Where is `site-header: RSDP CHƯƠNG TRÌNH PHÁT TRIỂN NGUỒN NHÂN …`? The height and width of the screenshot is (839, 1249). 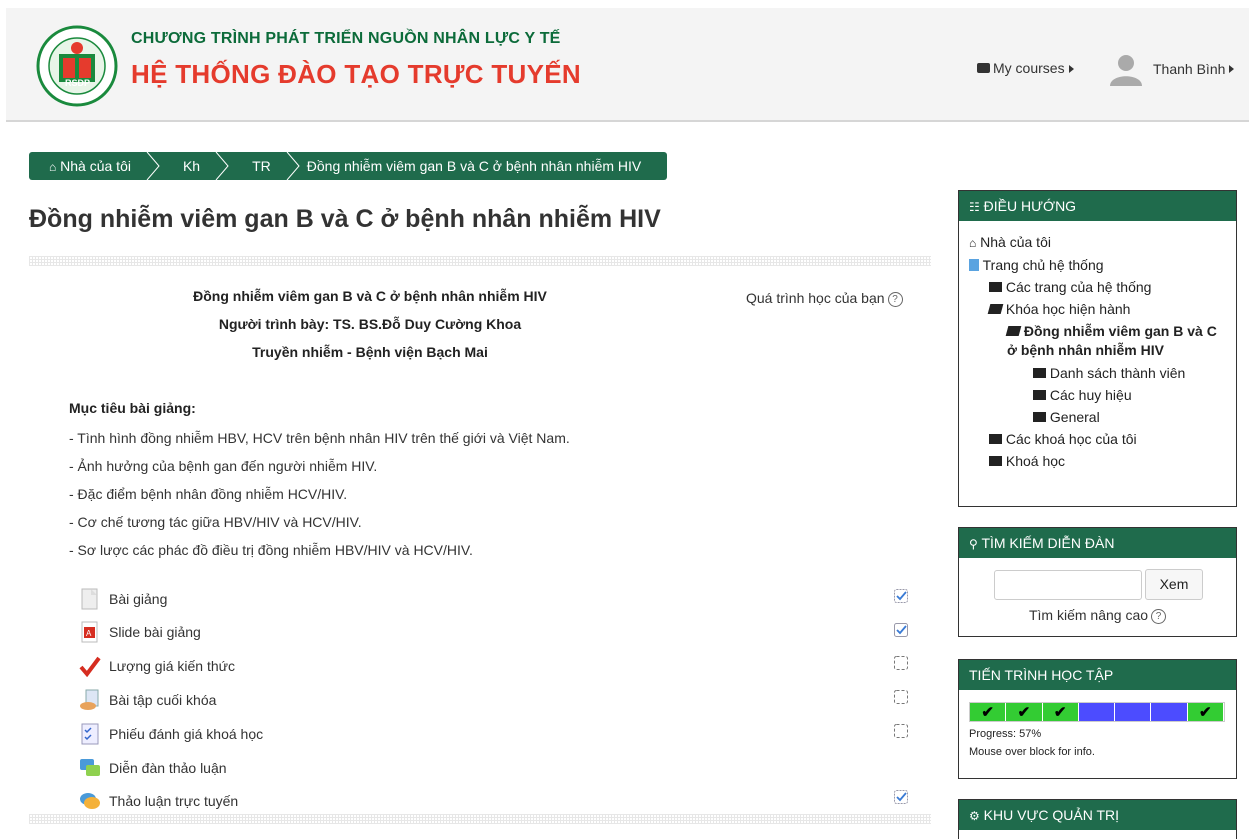 site-header: RSDP CHƯƠNG TRÌNH PHÁT TRIỂN NGUỒN NHÂN … is located at coordinates (627, 65).